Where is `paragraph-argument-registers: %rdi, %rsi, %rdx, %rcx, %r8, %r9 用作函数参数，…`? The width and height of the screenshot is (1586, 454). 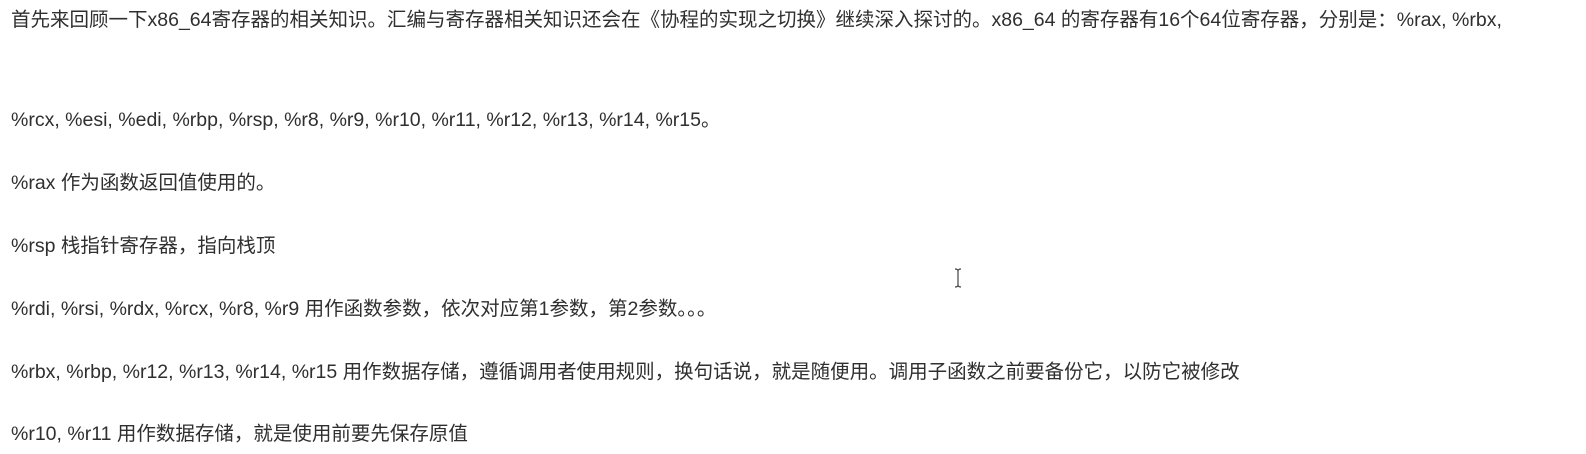 paragraph-argument-registers: %rdi, %rsi, %rdx, %rcx, %r8, %r9 用作函数参数，… is located at coordinates (364, 309).